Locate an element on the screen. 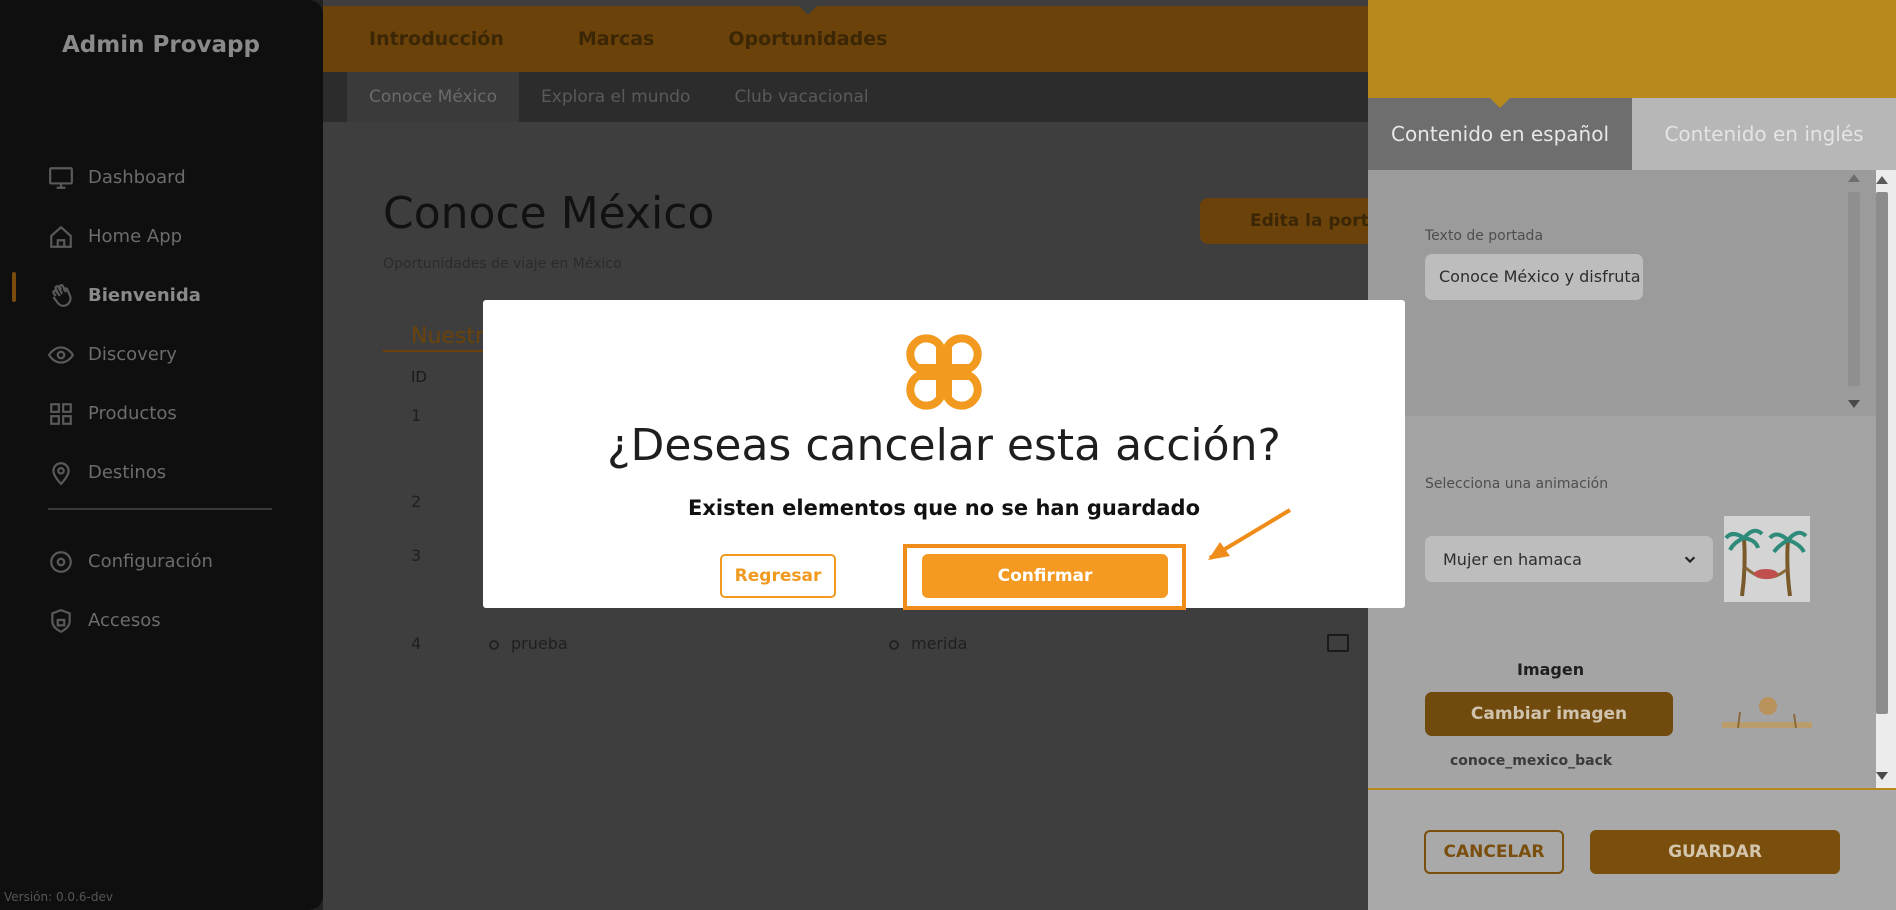 This screenshot has width=1896, height=910. tab-introduccion: Introducción is located at coordinates (436, 39).